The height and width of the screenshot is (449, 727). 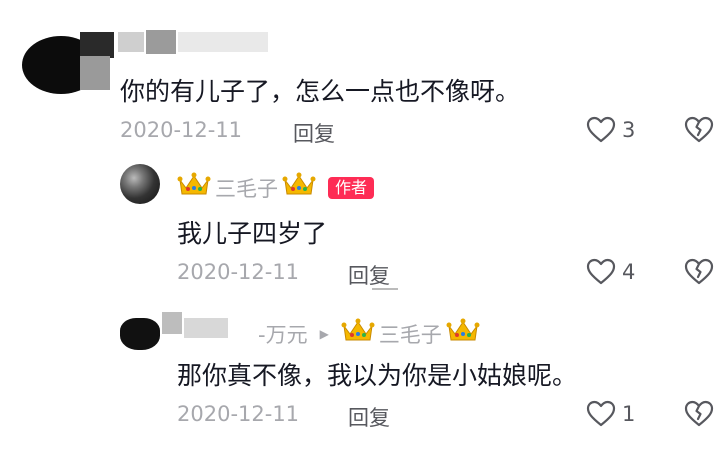 I want to click on reply-text: 我儿子四岁了, so click(x=252, y=233).